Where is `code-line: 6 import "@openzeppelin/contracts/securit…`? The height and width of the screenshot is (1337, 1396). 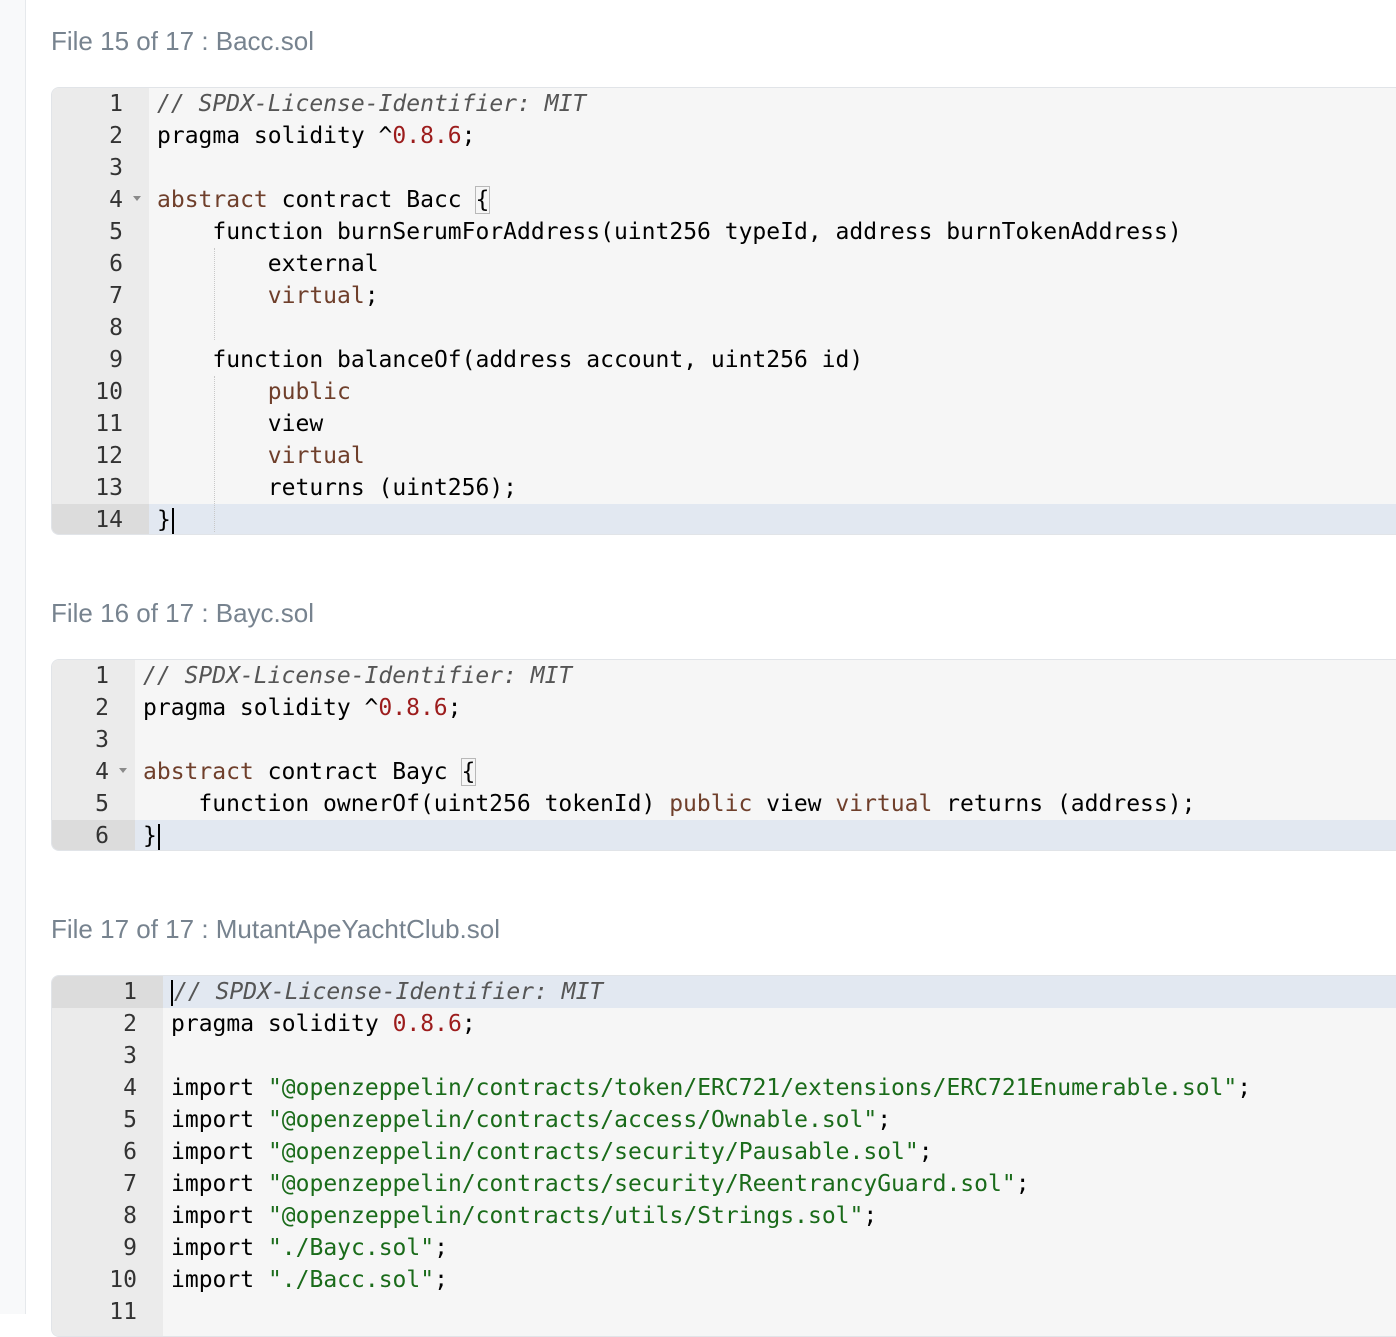
code-line: 6 import "@openzeppelin/contracts/securit… is located at coordinates (724, 1152).